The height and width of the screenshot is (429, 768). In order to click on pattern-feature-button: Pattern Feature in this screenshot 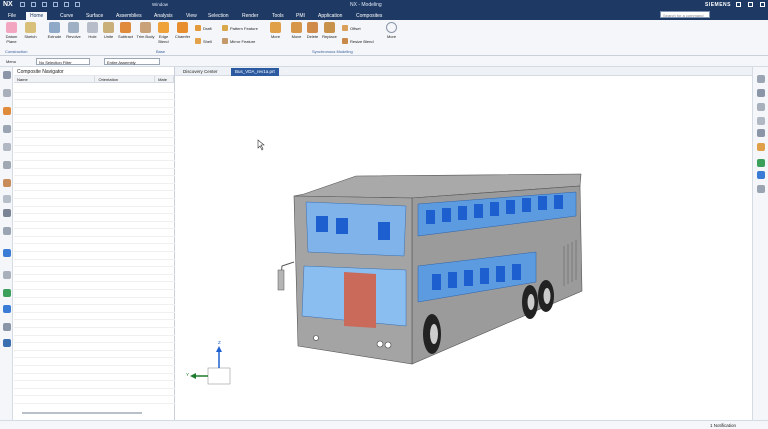, I will do `click(240, 28)`.